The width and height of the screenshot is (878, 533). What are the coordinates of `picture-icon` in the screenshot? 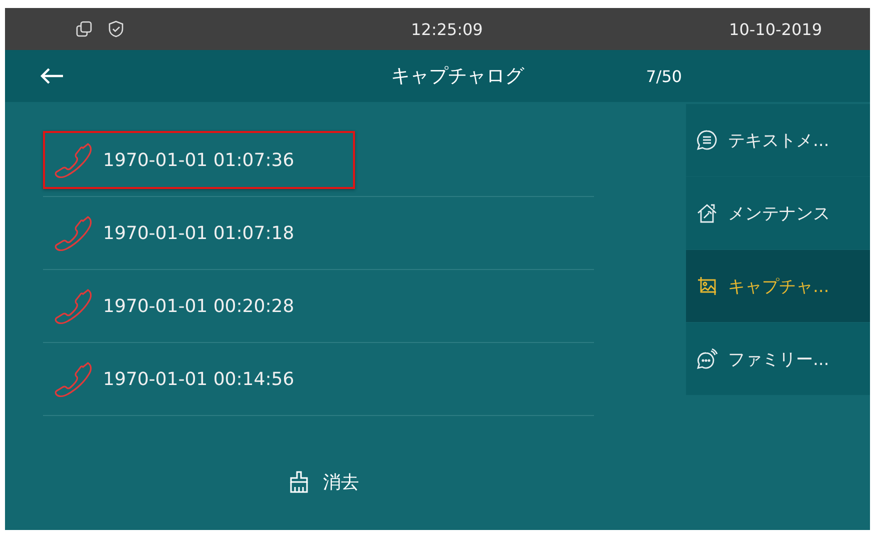 It's located at (707, 286).